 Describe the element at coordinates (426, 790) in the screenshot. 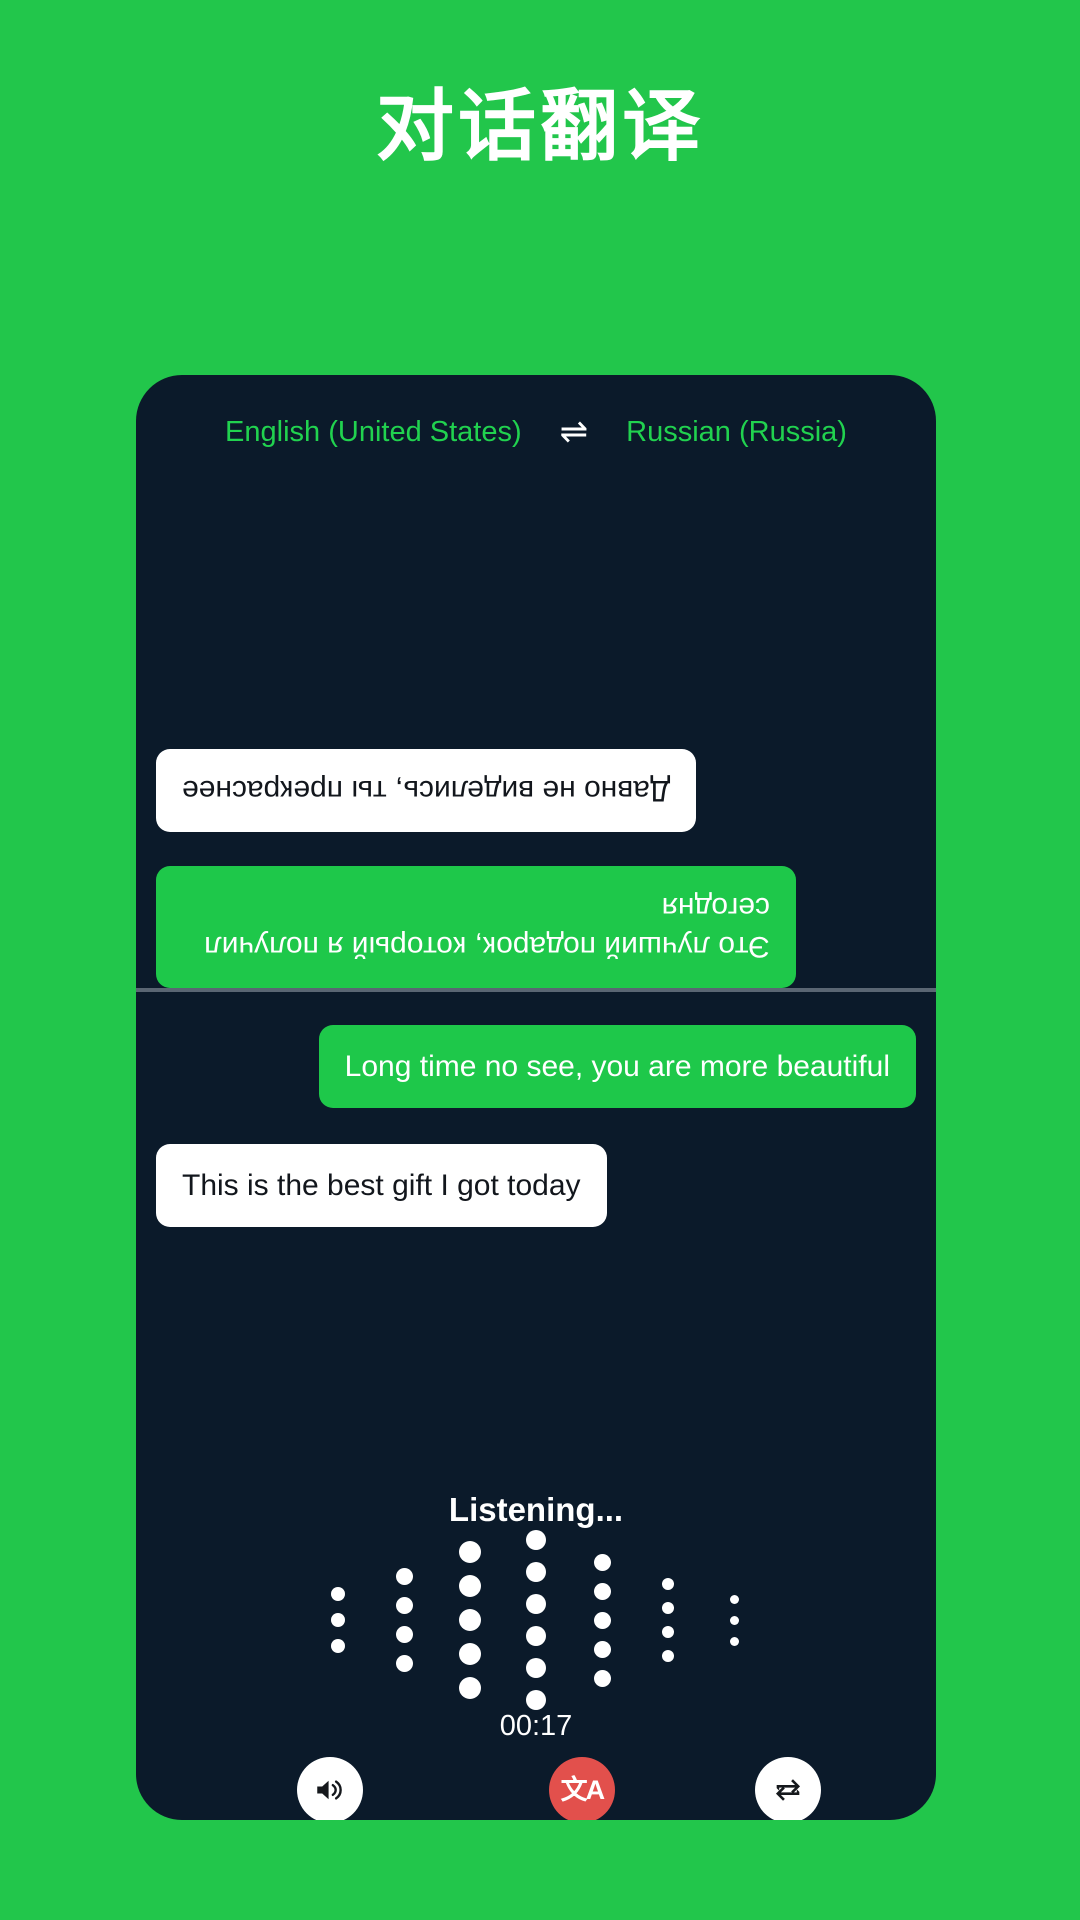

I see `message-bubble-russian-white: Давно не виделись, ты прекраснее` at that location.